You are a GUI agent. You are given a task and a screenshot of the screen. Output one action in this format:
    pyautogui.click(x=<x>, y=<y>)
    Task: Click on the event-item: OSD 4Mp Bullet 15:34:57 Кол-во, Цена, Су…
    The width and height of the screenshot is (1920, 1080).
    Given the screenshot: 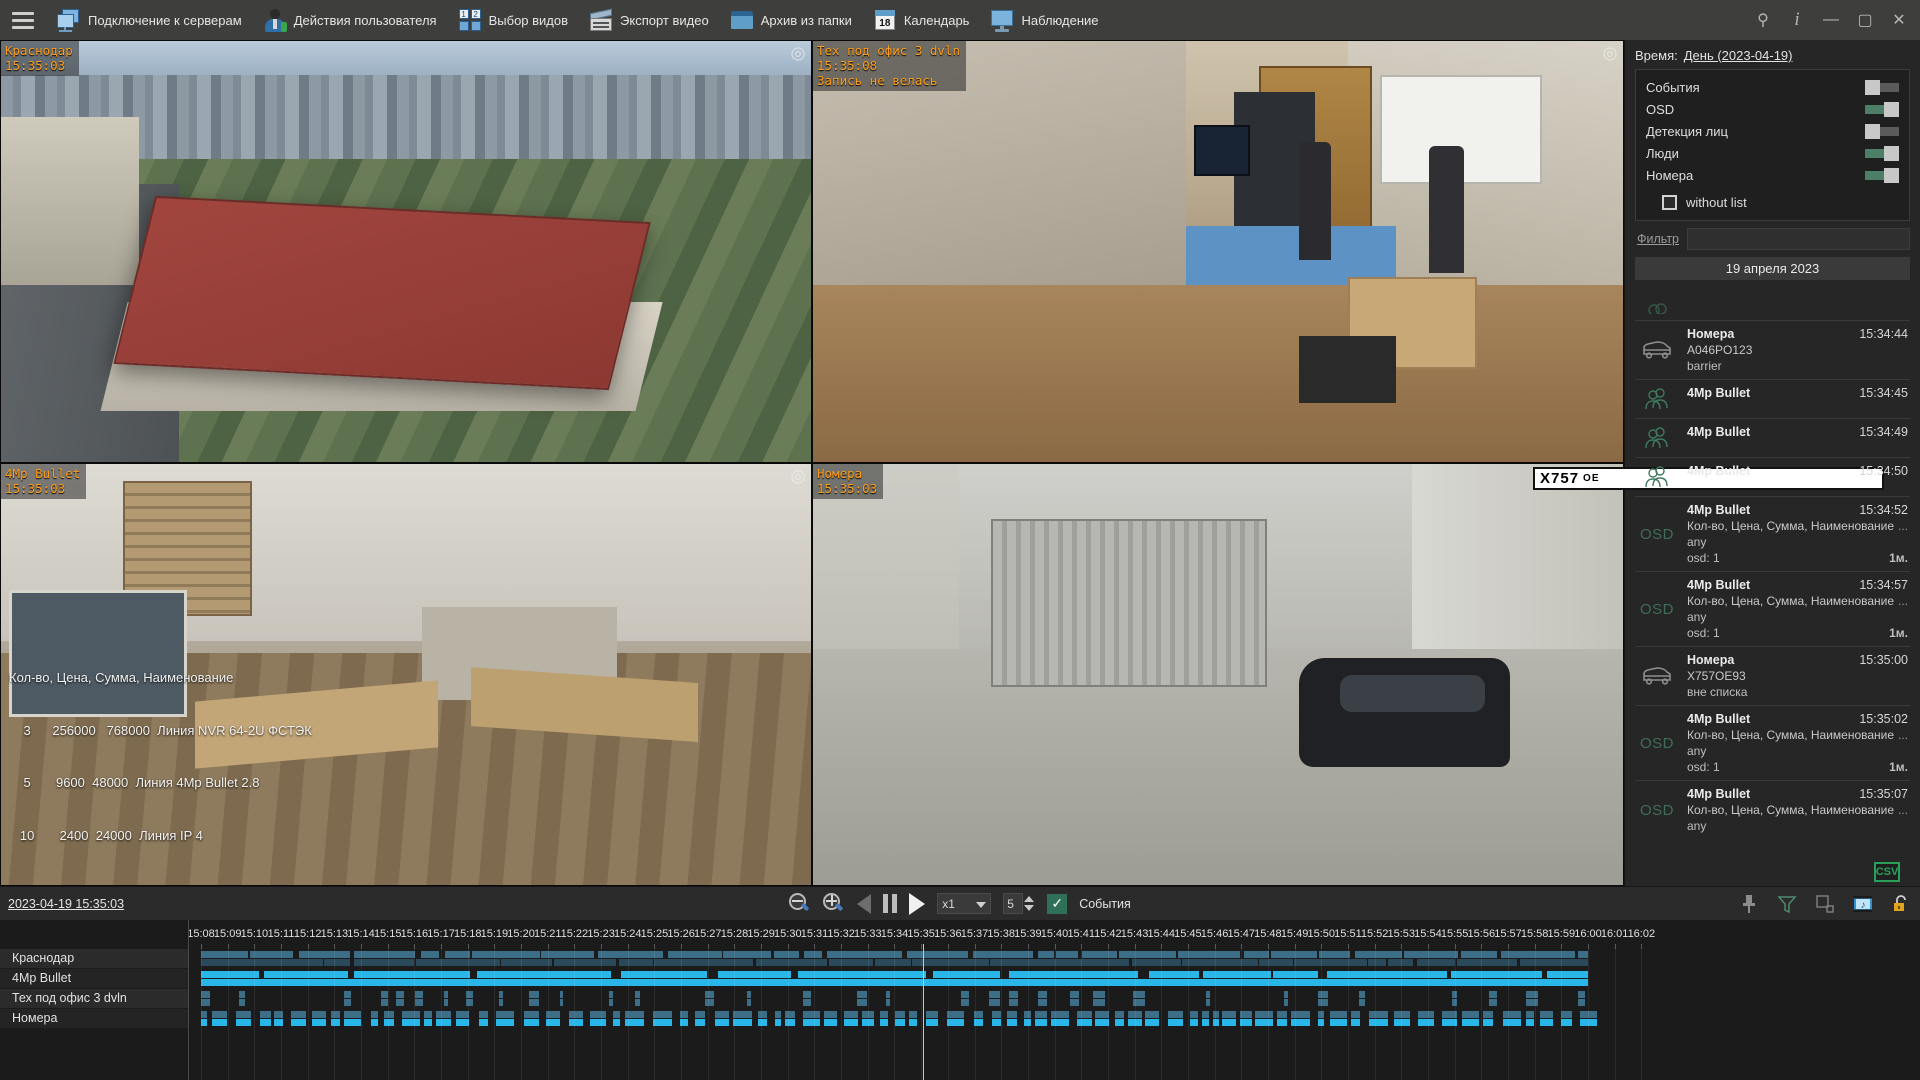 What is the action you would take?
    pyautogui.click(x=1772, y=608)
    